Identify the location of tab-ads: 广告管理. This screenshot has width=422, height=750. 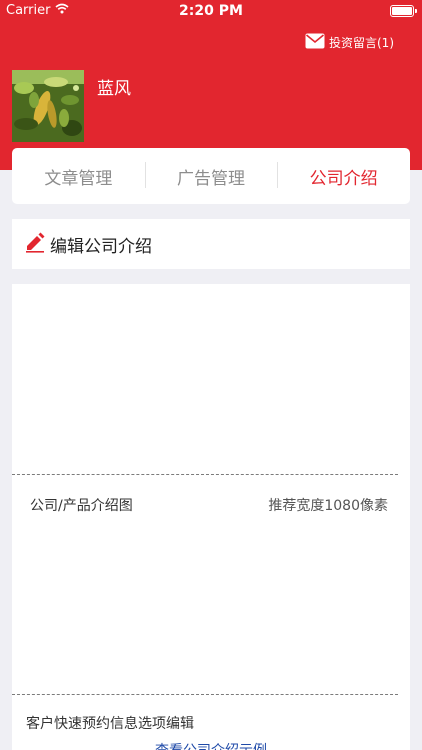
(211, 175).